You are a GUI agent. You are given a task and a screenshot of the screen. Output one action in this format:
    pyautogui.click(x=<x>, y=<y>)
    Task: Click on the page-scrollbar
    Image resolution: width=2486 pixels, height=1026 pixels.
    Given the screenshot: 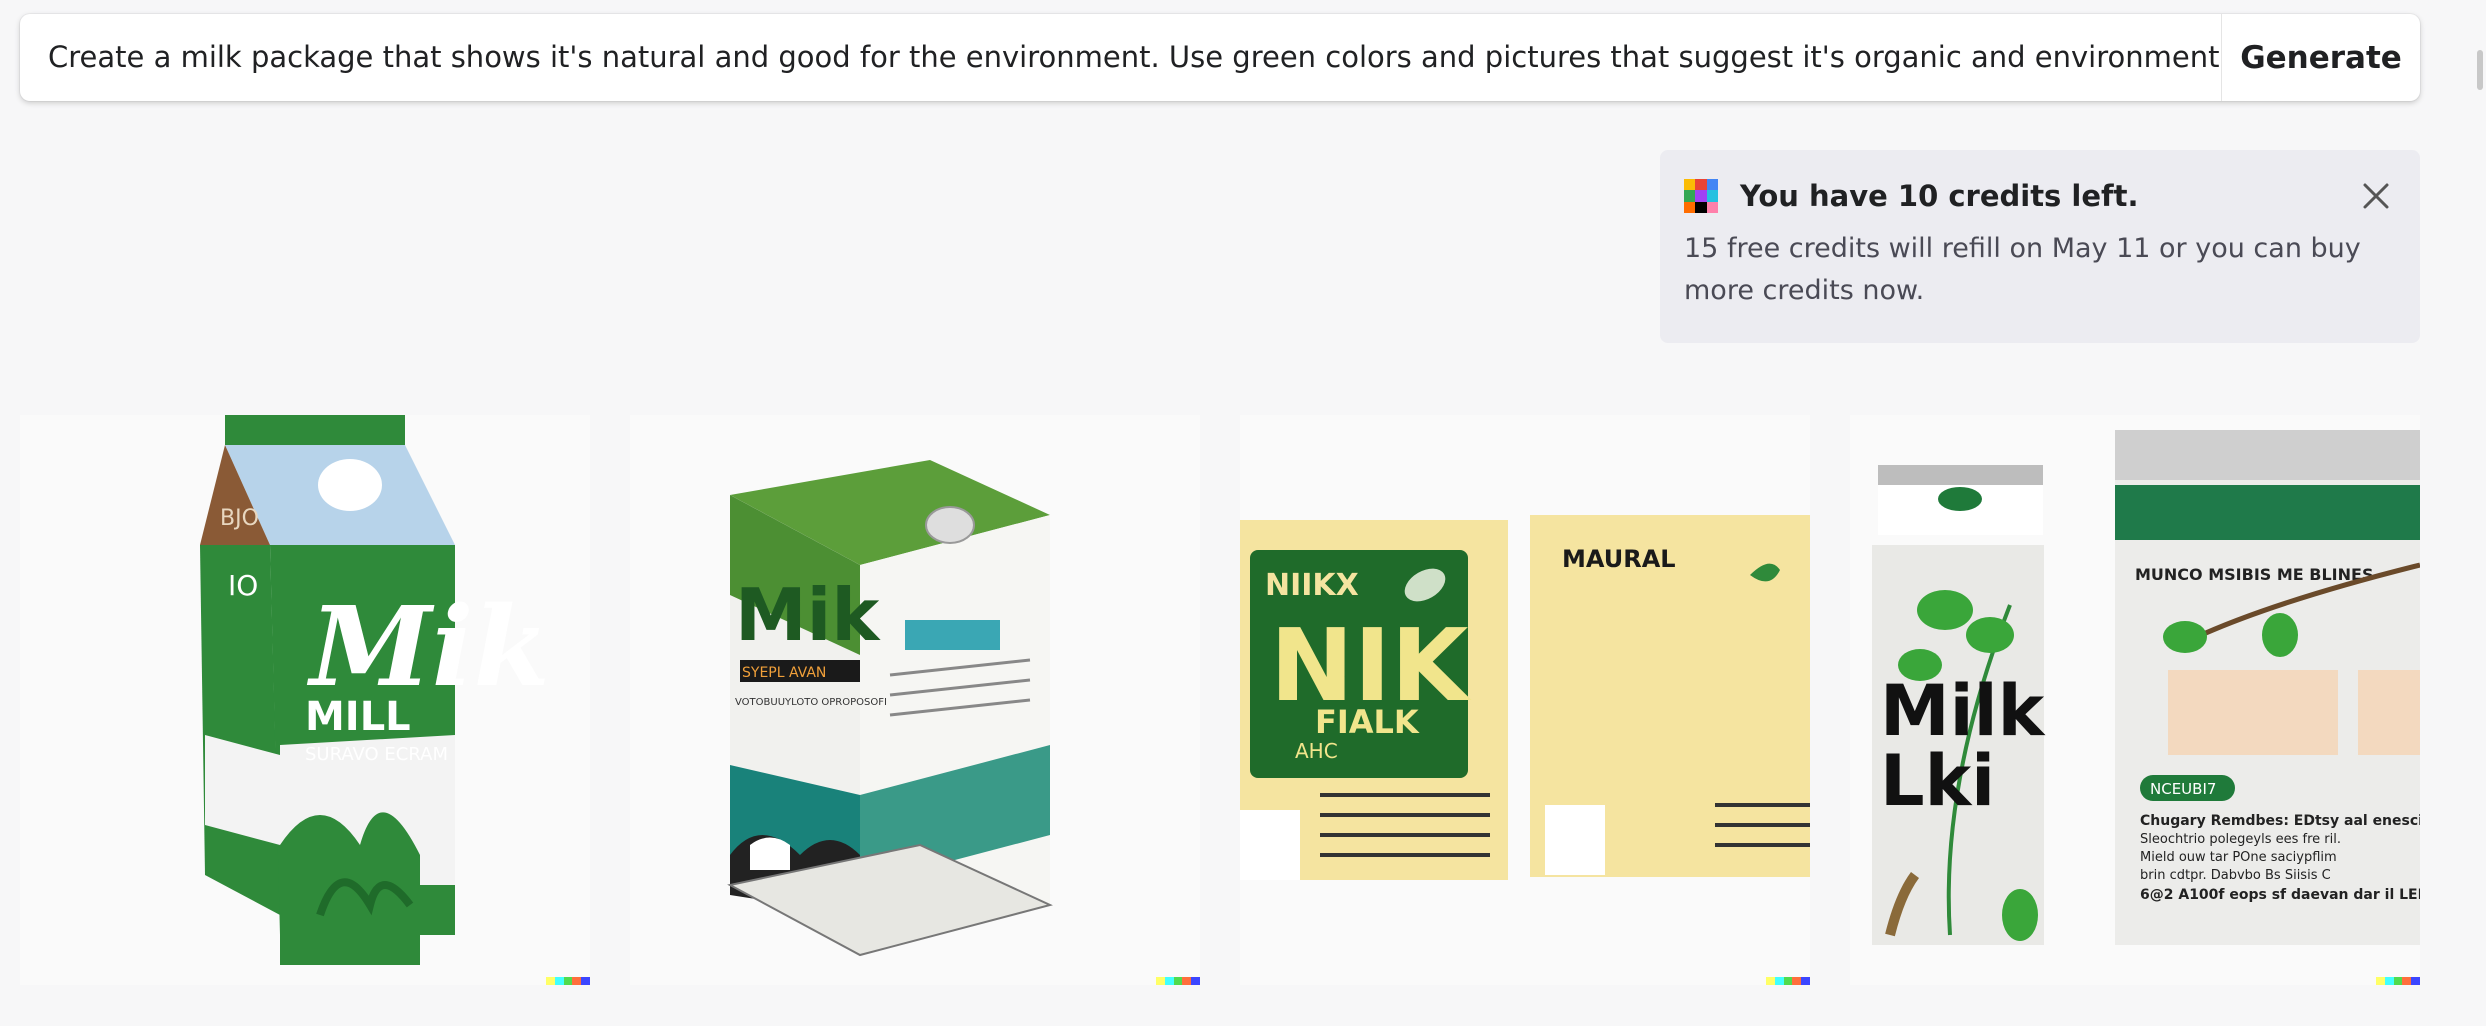 What is the action you would take?
    pyautogui.click(x=2480, y=513)
    